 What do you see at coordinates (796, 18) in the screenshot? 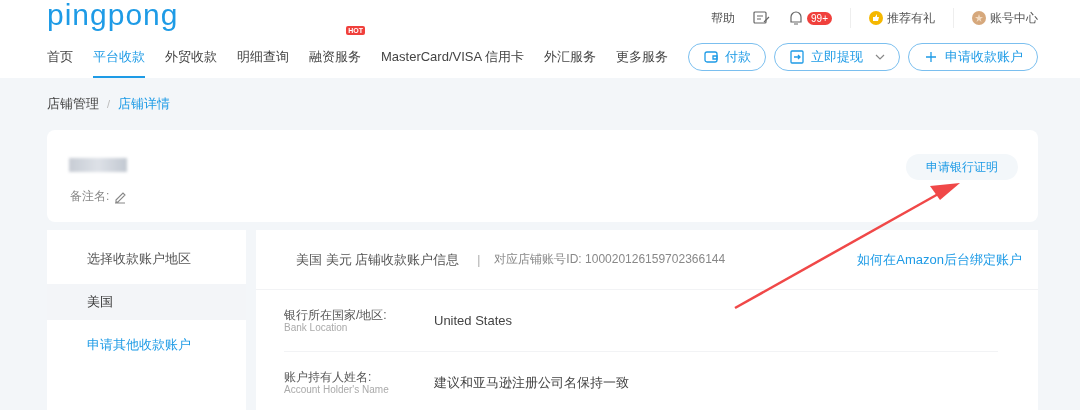
I see `bell-icon` at bounding box center [796, 18].